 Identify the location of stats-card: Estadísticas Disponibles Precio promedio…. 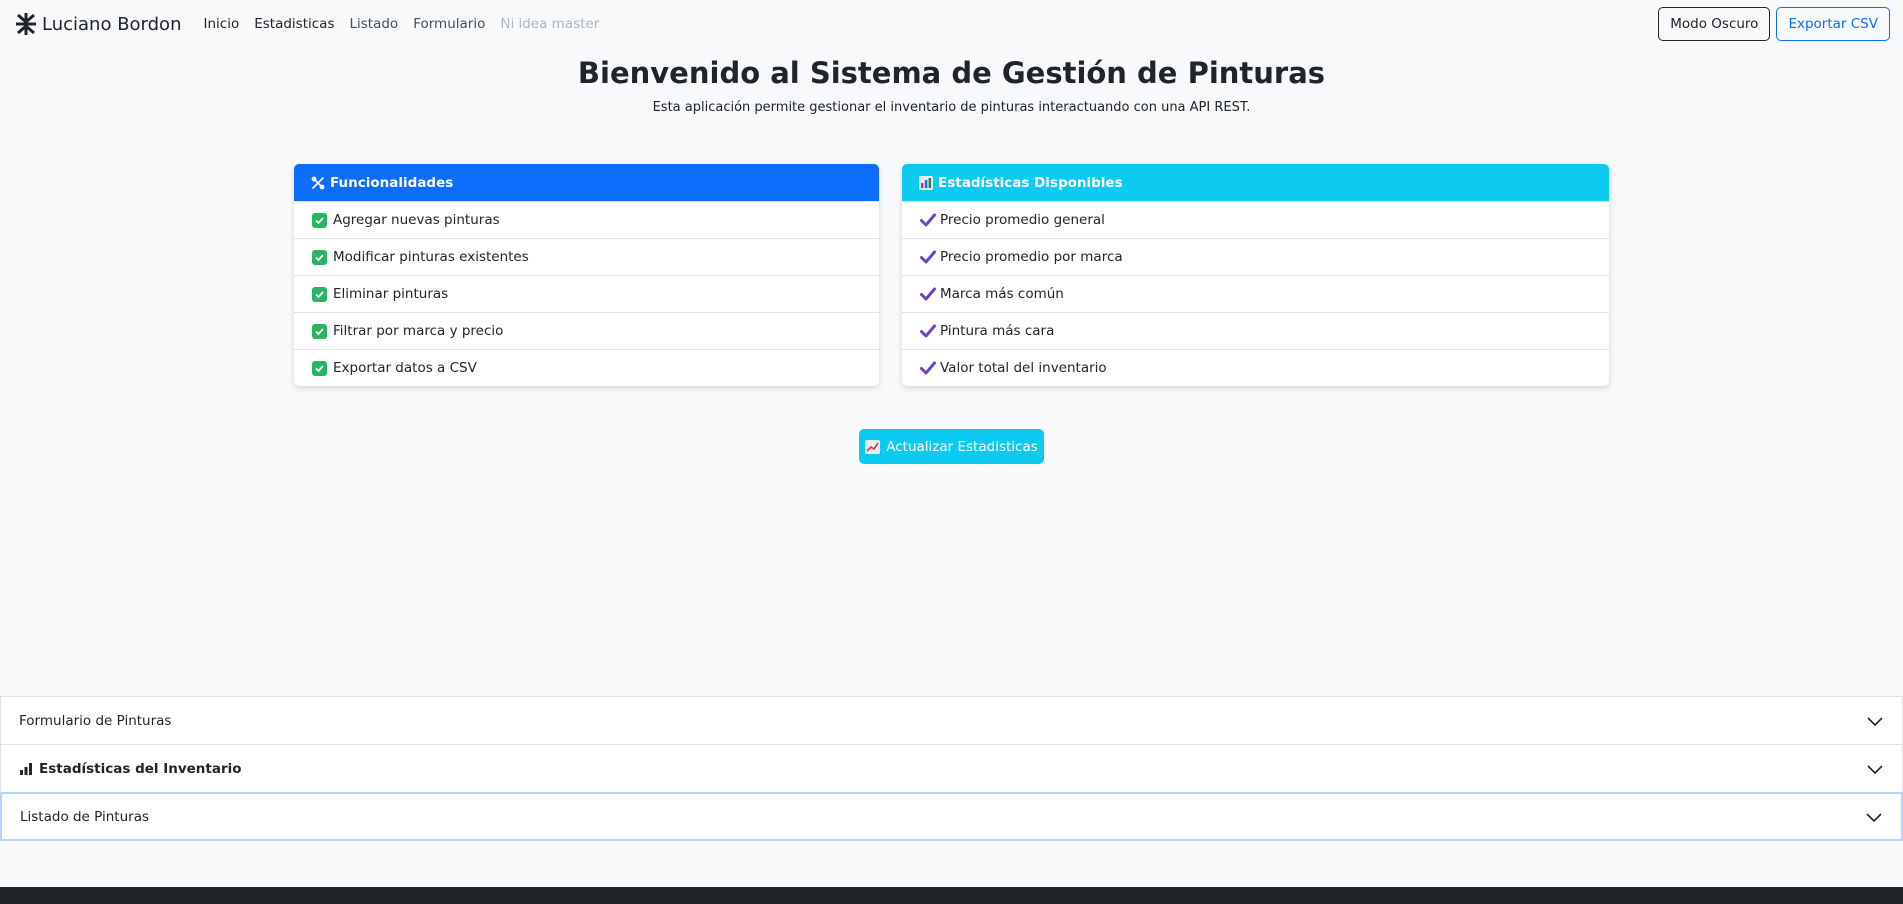
(1255, 275).